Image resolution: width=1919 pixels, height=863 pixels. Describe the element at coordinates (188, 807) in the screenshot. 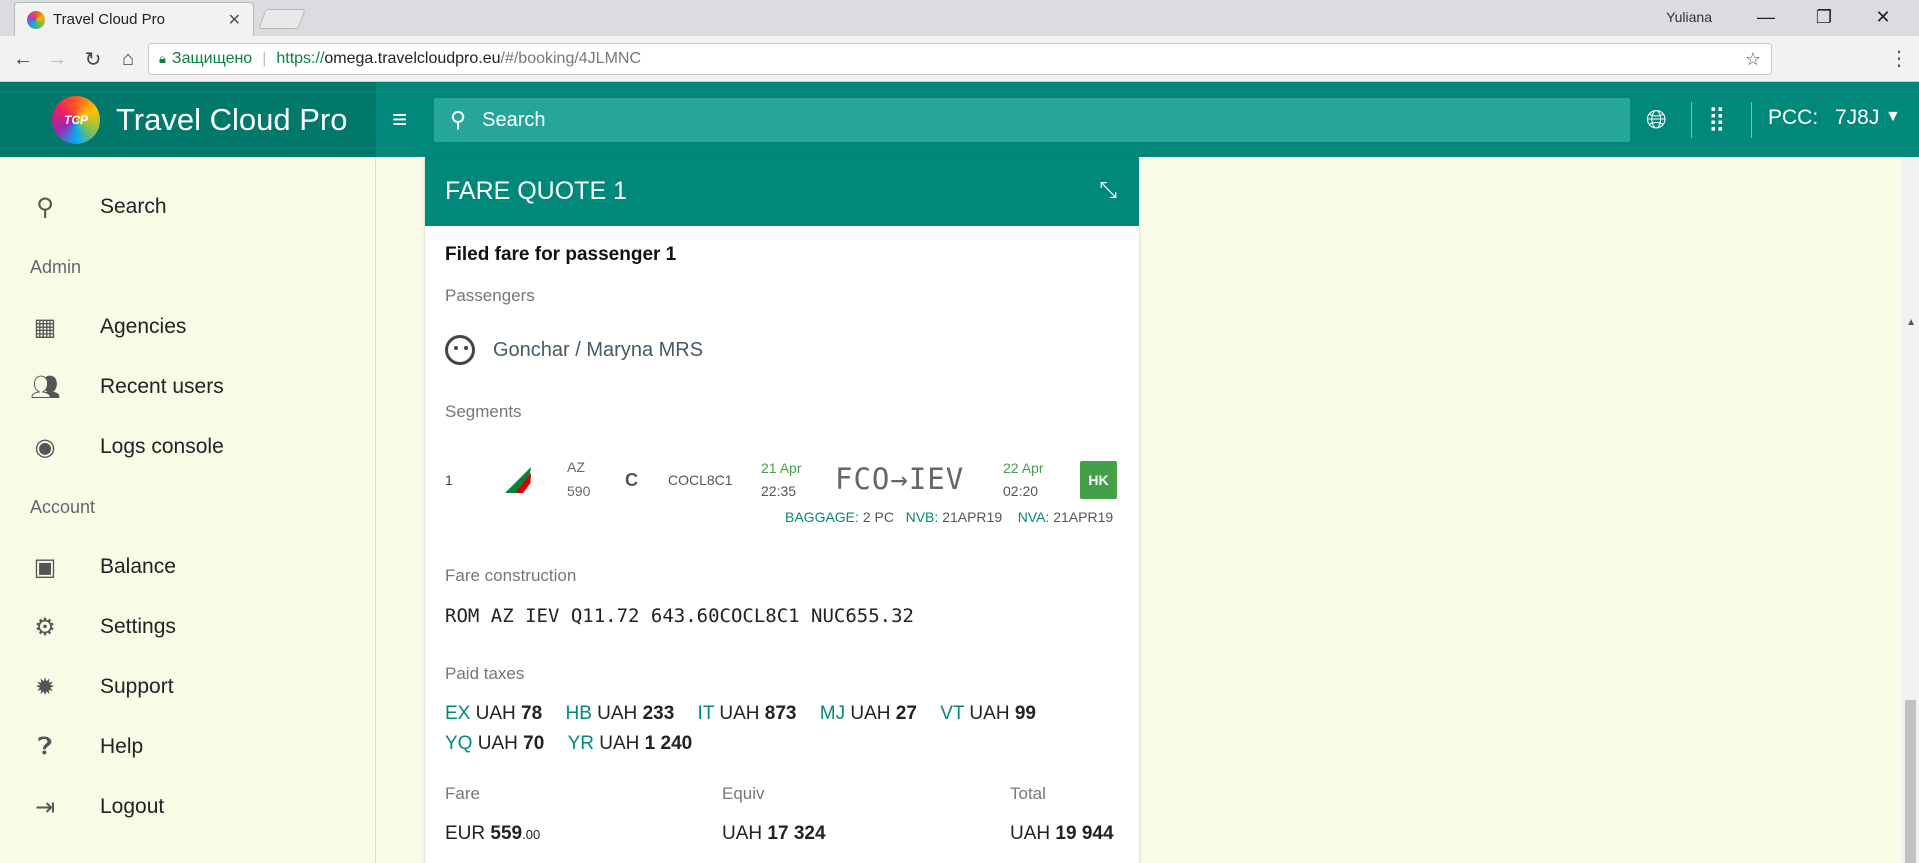

I see `sidebar-item-logout: ⇥ Logout` at that location.